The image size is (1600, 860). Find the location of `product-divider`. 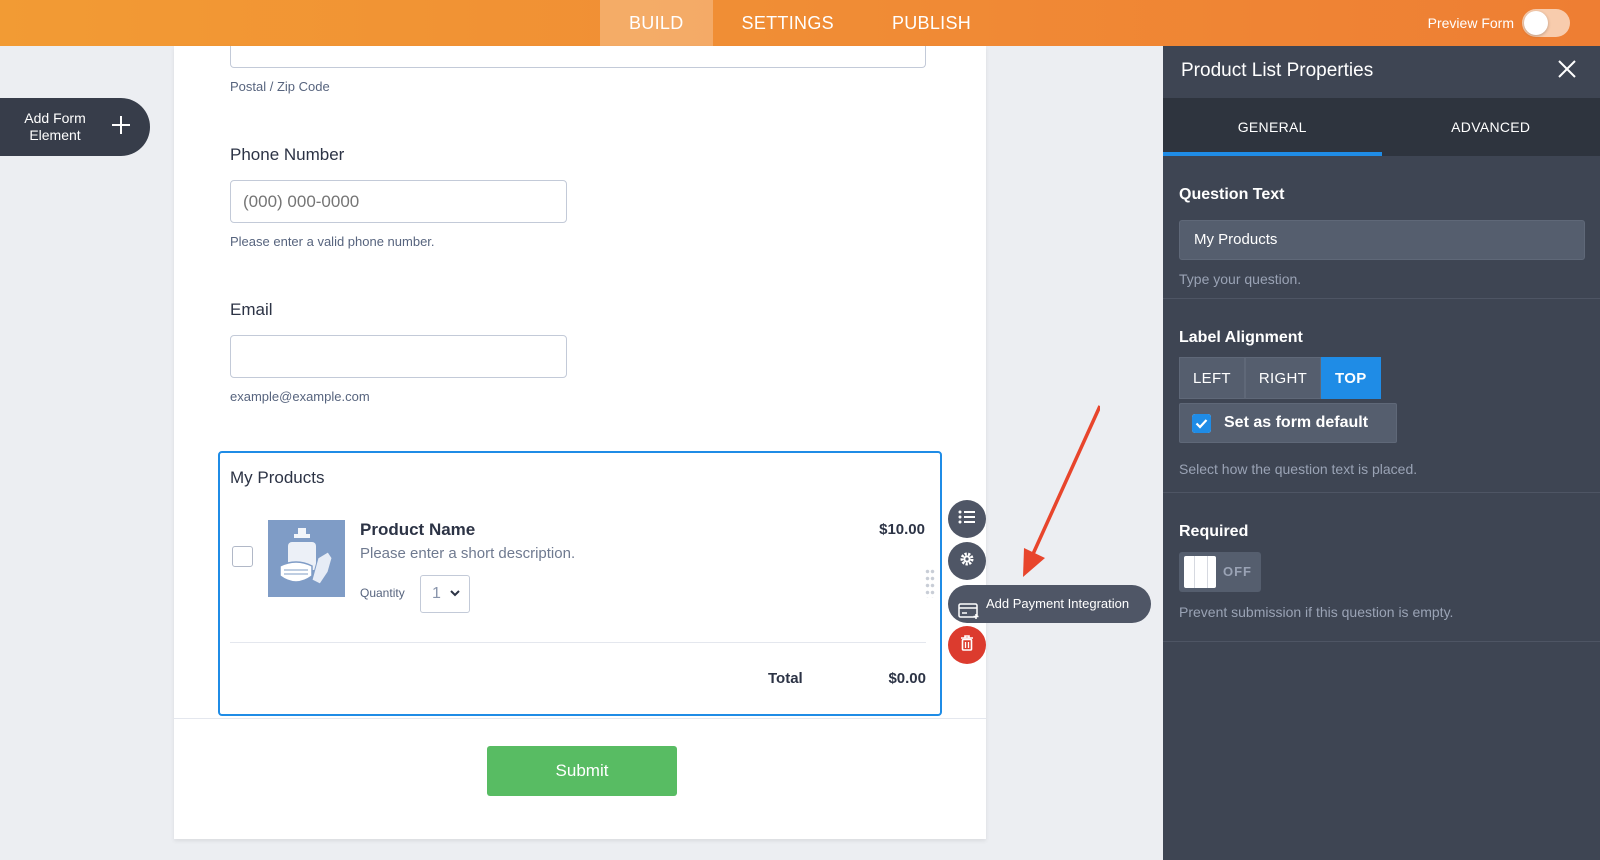

product-divider is located at coordinates (578, 642).